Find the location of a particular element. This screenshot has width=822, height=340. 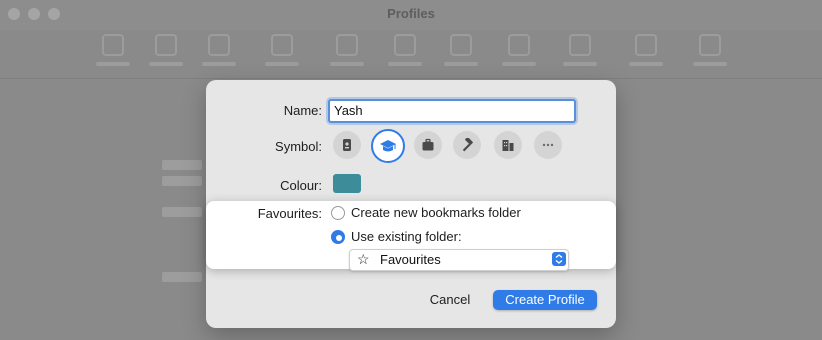

use-existing-folder-label: Use existing folder: is located at coordinates (406, 236).